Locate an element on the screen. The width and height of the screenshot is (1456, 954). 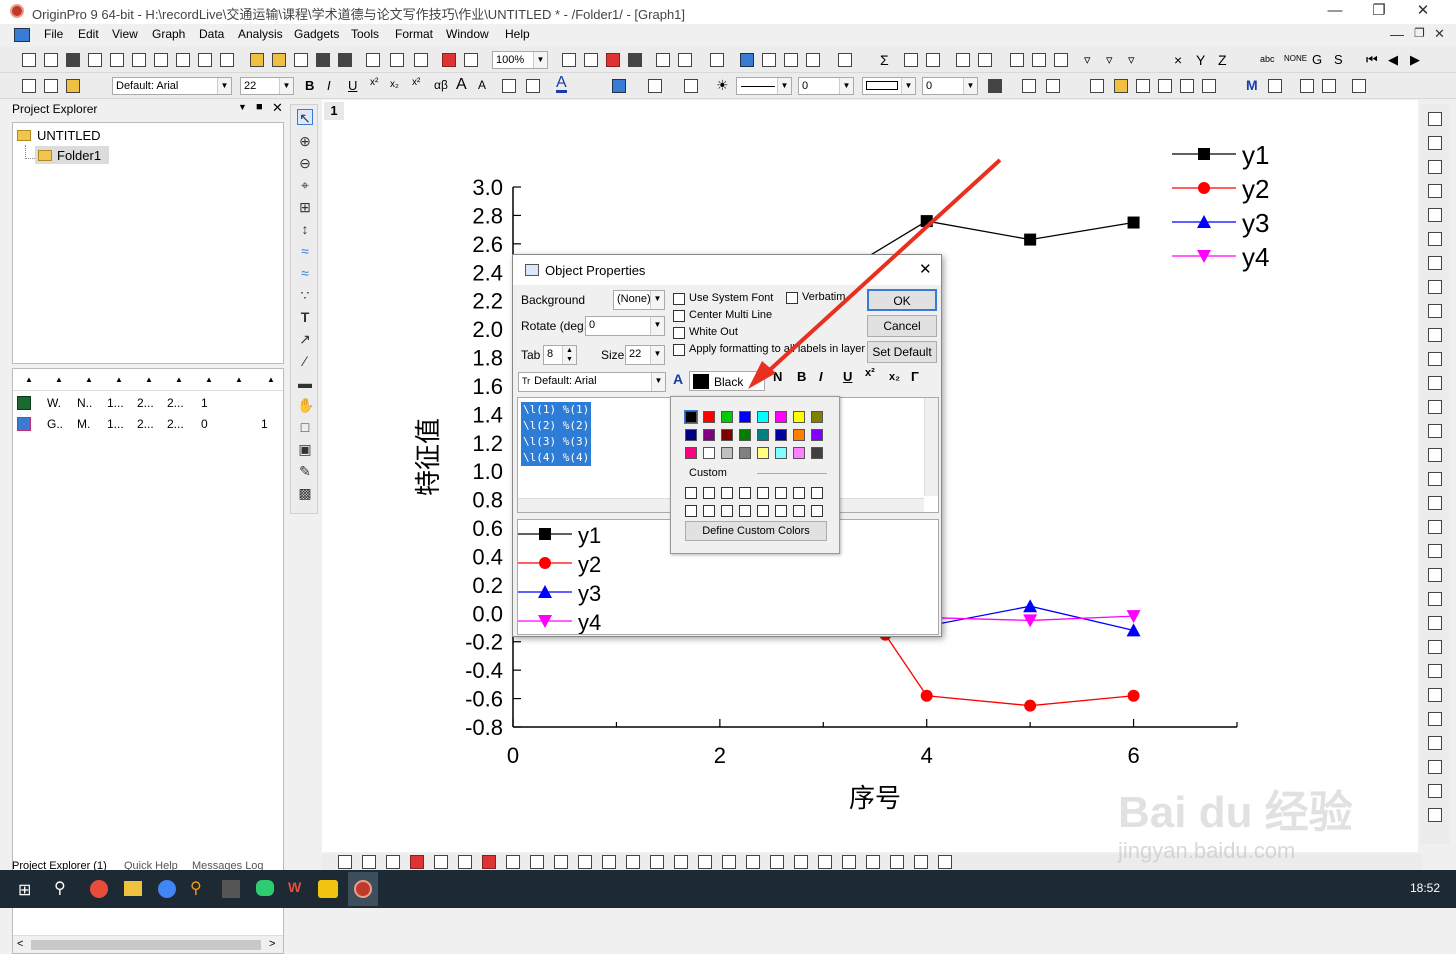
graph-window-icon is located at coordinates (22, 35).